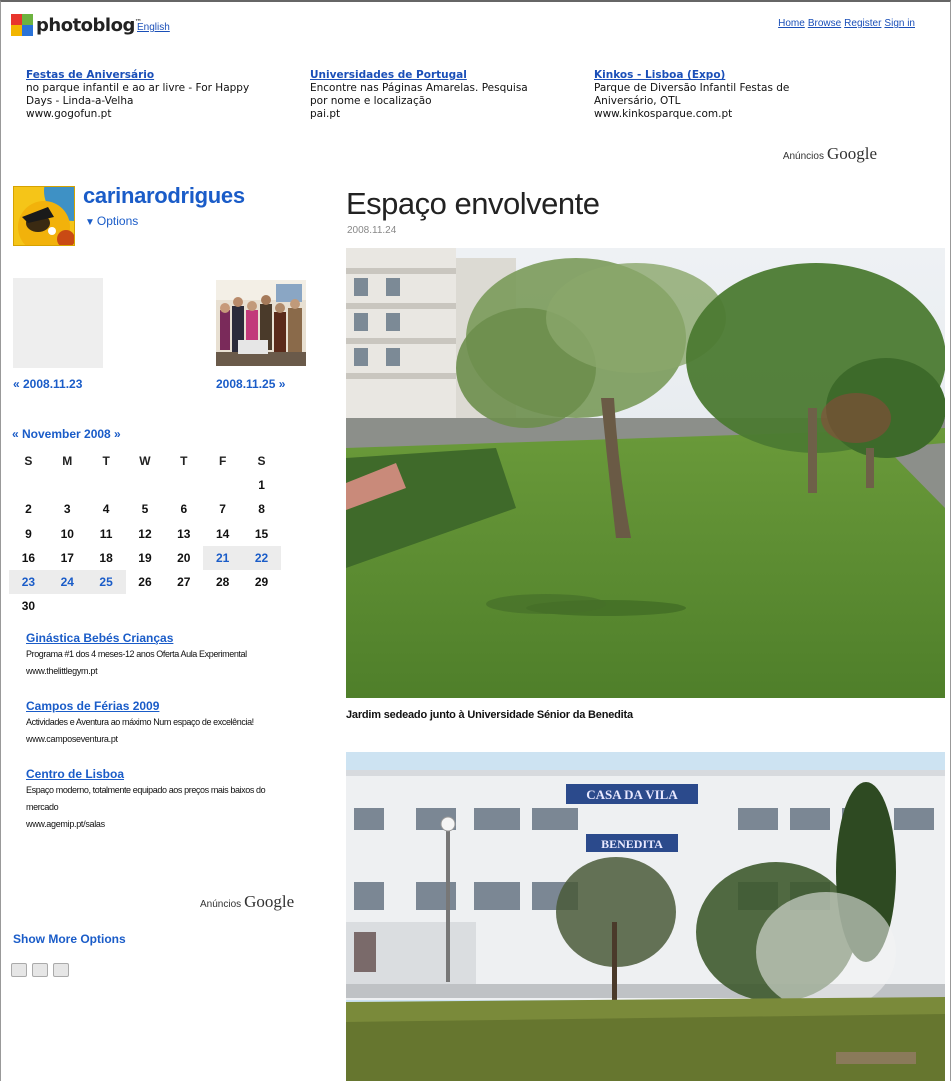  Describe the element at coordinates (28, 557) in the screenshot. I see `calendar-day: 16` at that location.